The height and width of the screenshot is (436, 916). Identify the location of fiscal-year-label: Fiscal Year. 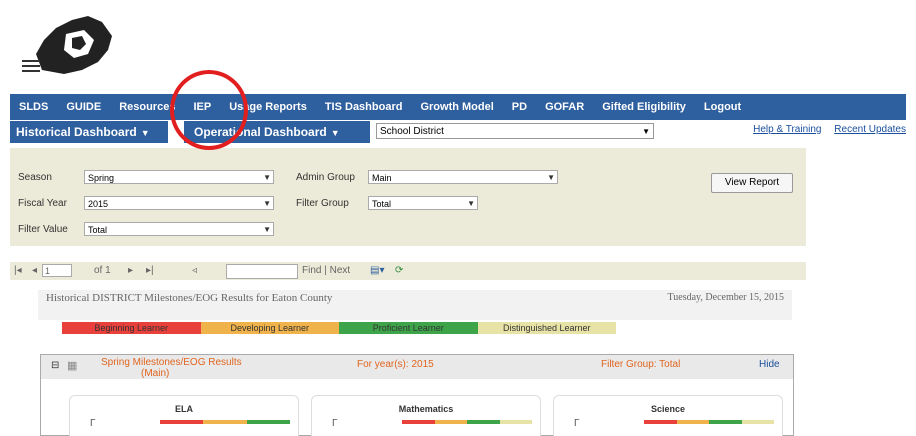
(42, 203).